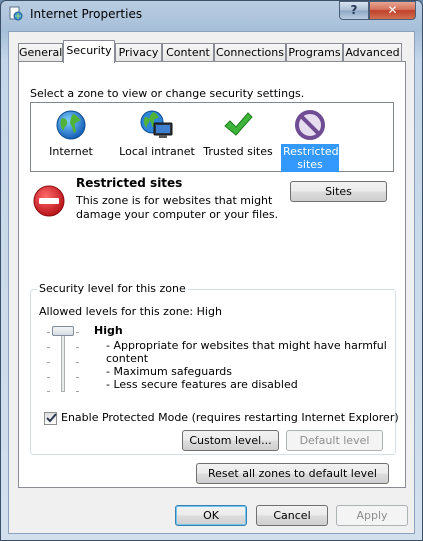 Image resolution: width=423 pixels, height=541 pixels. I want to click on protected-mode-checkbox, so click(50, 418).